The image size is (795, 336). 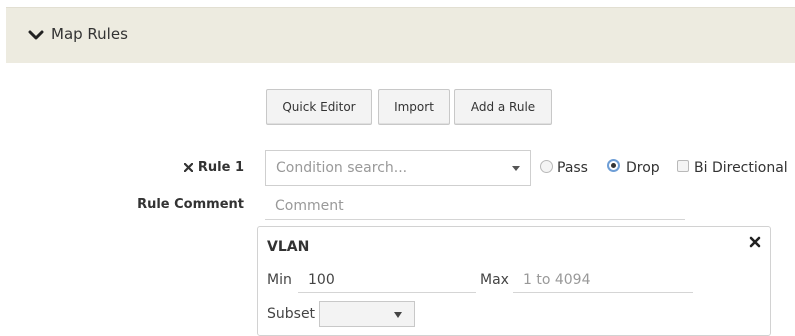 I want to click on min-input, so click(x=387, y=280).